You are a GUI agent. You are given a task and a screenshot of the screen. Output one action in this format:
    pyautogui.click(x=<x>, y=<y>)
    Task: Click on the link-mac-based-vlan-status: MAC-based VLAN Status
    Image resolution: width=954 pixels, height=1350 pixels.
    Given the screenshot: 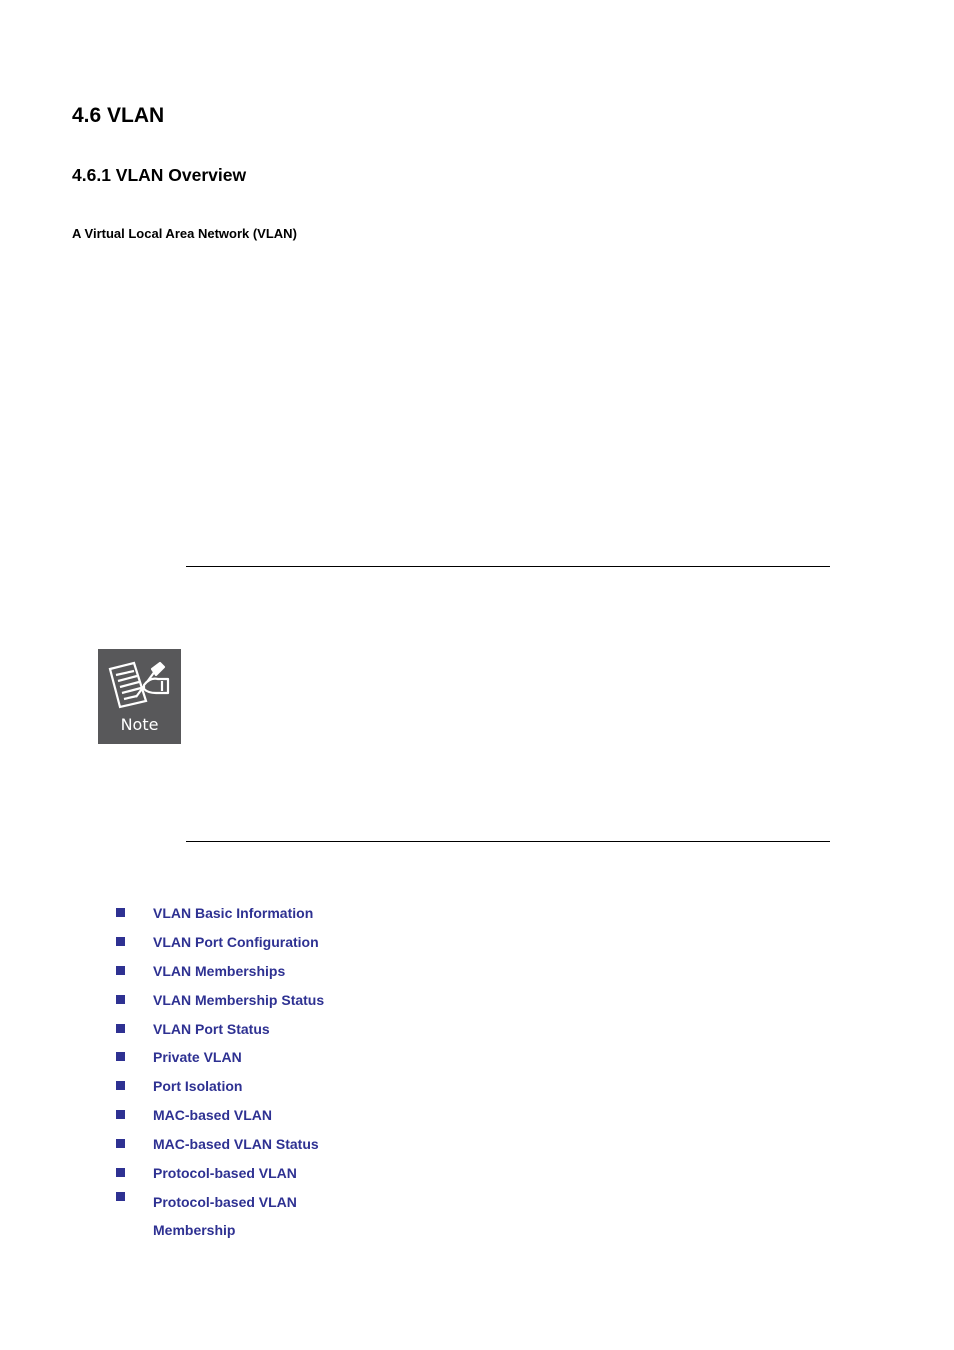 What is the action you would take?
    pyautogui.click(x=238, y=1144)
    